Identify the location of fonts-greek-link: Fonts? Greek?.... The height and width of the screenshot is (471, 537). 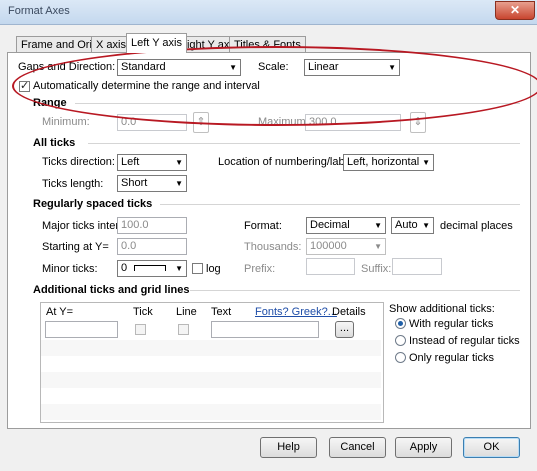
(296, 312).